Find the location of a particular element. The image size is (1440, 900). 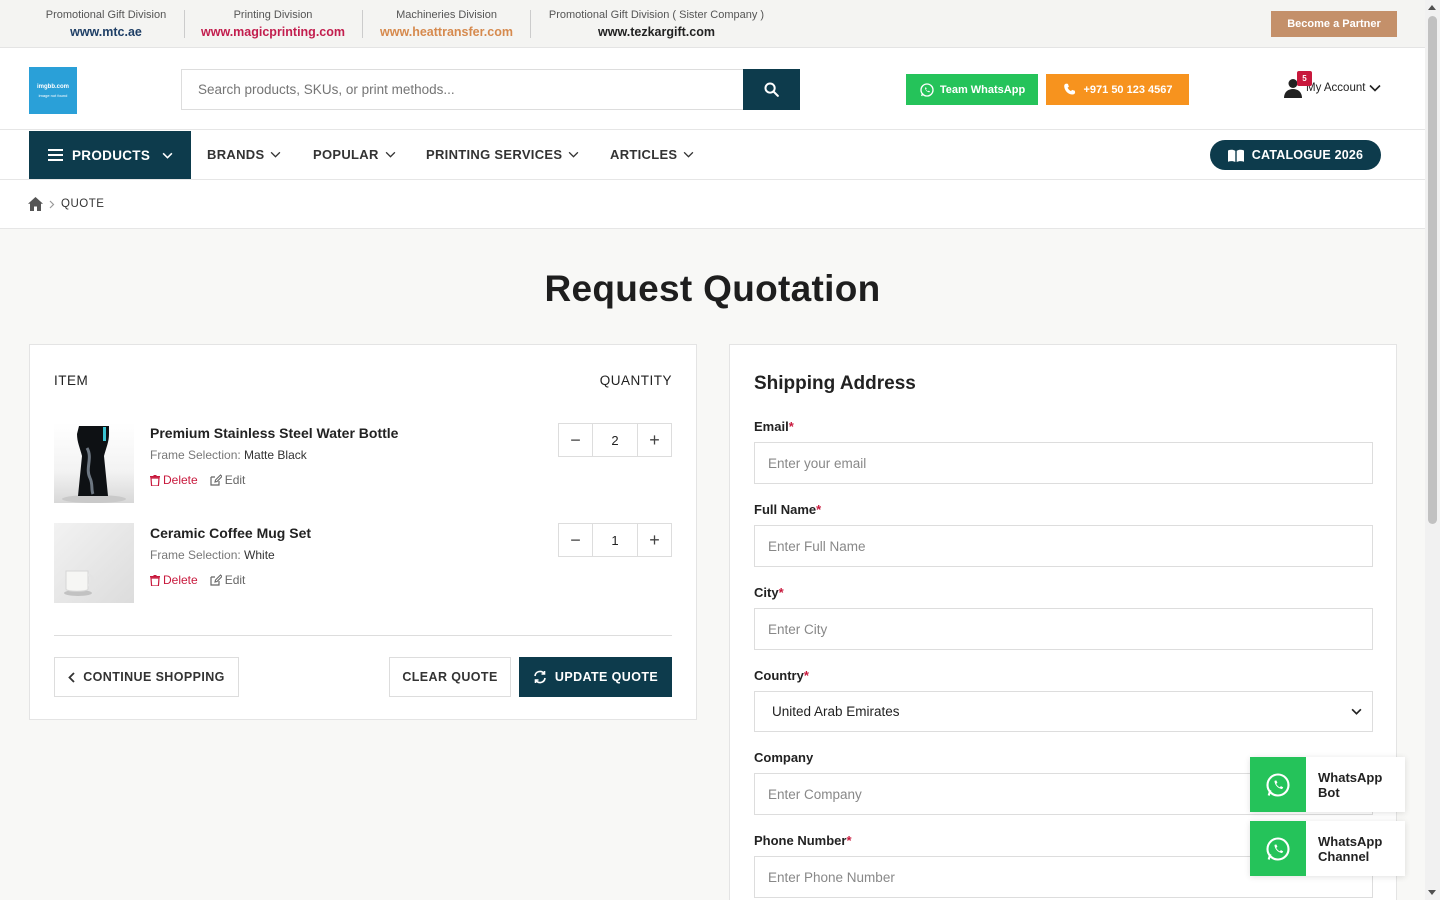

division-url: www.heattransfer.com is located at coordinates (446, 32).